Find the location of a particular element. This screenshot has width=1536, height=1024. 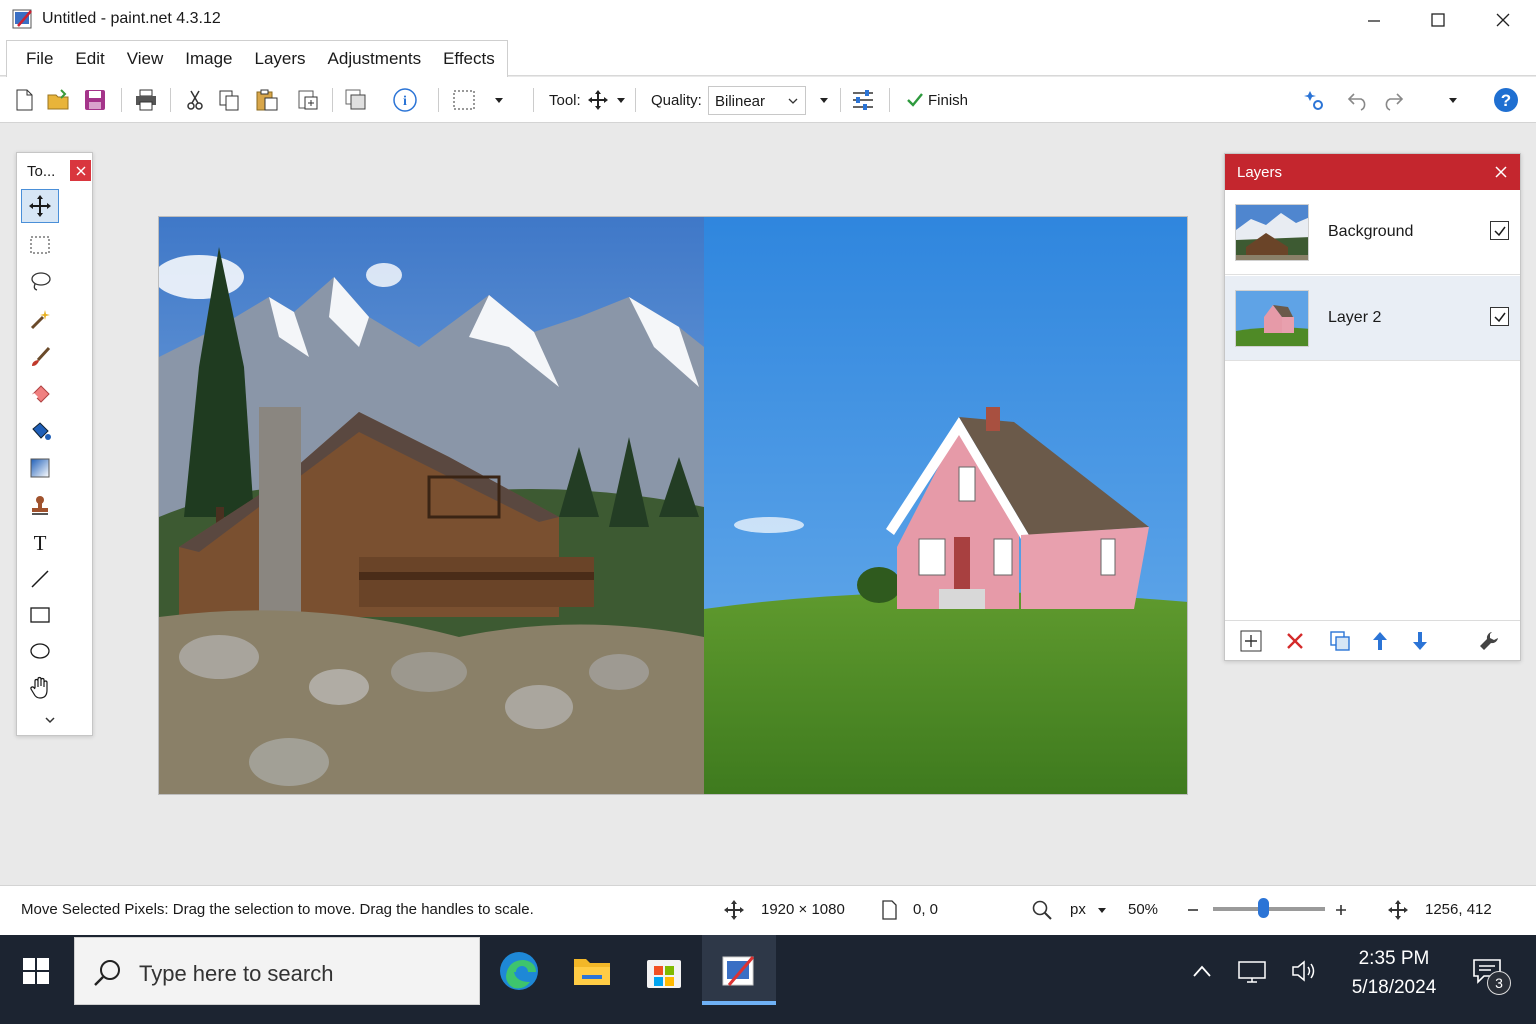

tools-window: To... T is located at coordinates (54, 444).